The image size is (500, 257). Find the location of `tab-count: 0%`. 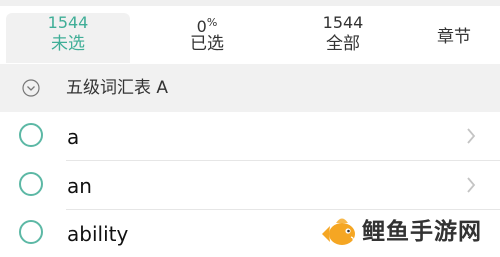

tab-count: 0% is located at coordinates (207, 26).